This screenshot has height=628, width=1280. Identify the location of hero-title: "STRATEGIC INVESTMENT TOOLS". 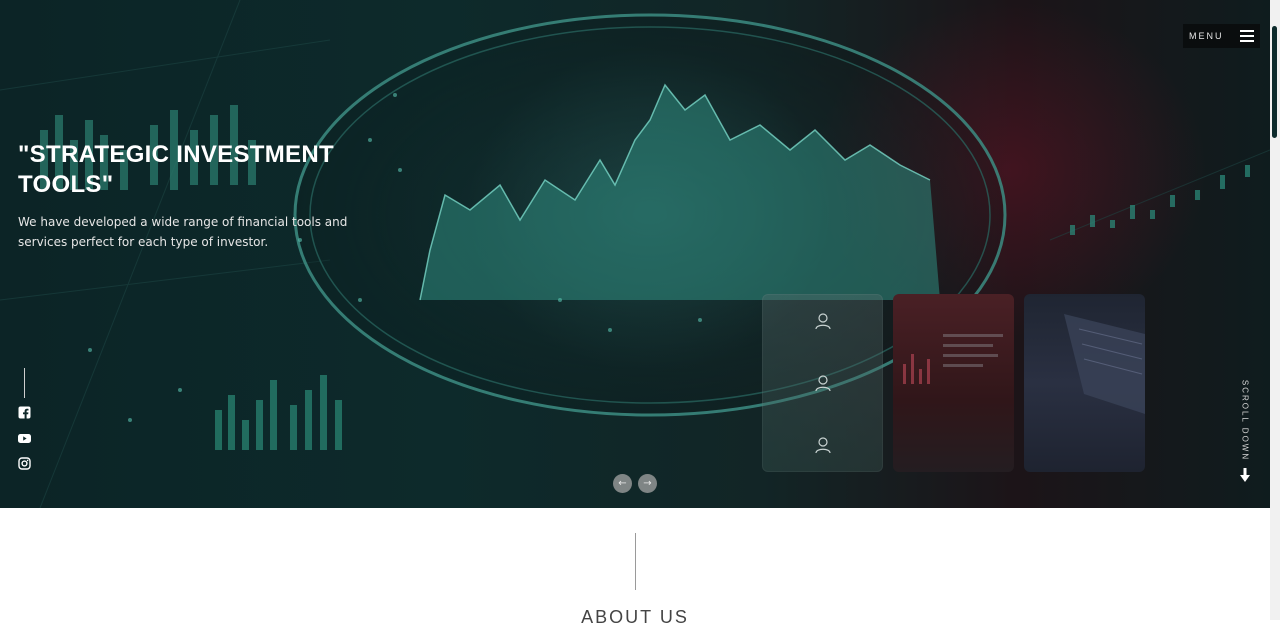
(176, 169).